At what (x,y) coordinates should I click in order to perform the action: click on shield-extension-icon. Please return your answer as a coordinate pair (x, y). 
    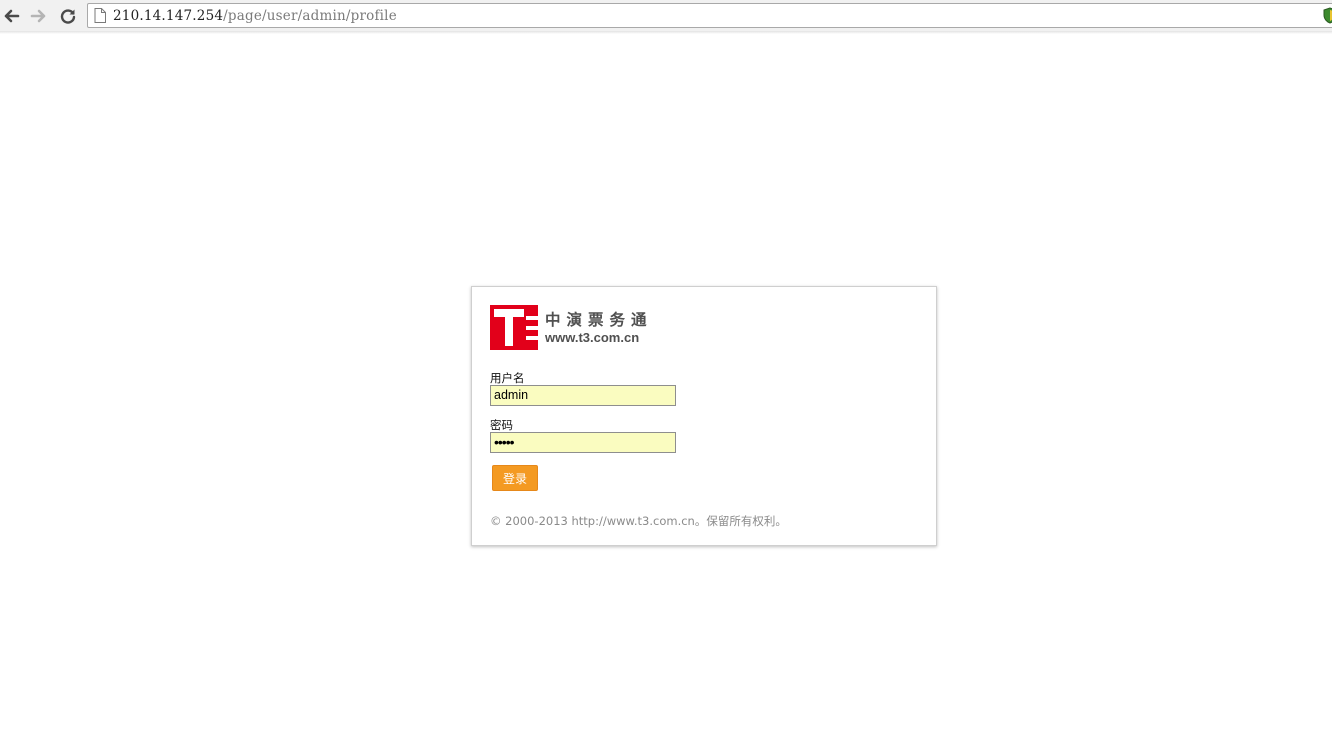
    Looking at the image, I should click on (1327, 18).